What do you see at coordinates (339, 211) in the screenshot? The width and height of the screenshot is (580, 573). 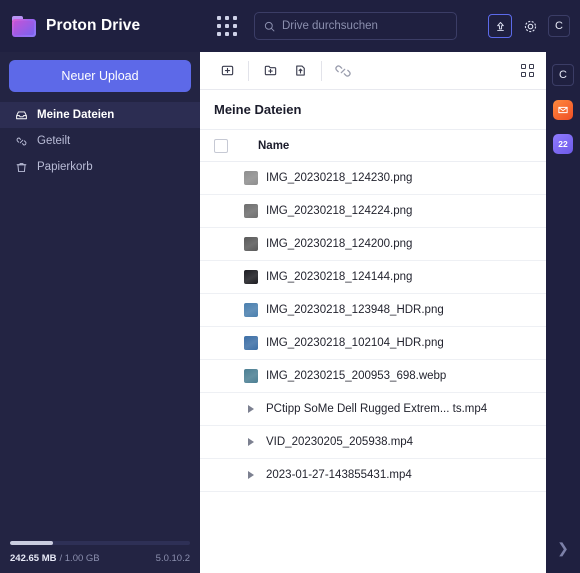 I see `file-name: IMG_20230218_124224.png` at bounding box center [339, 211].